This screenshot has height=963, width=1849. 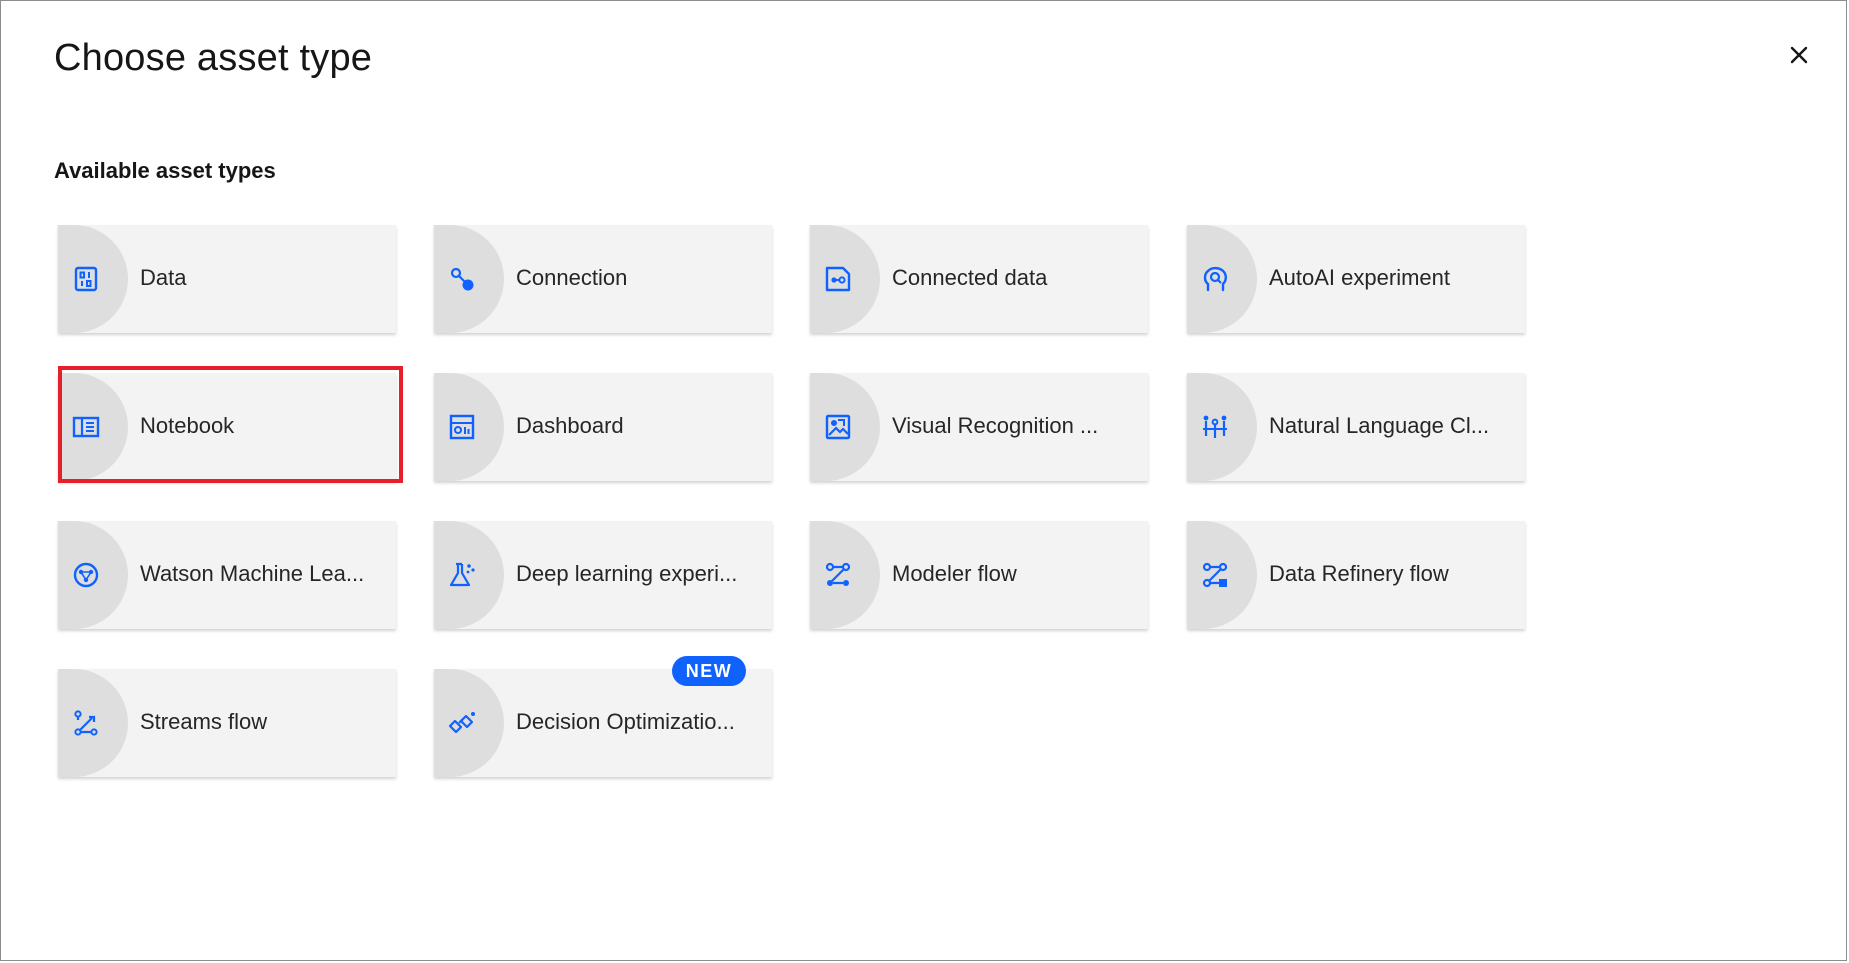 What do you see at coordinates (709, 671) in the screenshot?
I see `new-badge: NEW` at bounding box center [709, 671].